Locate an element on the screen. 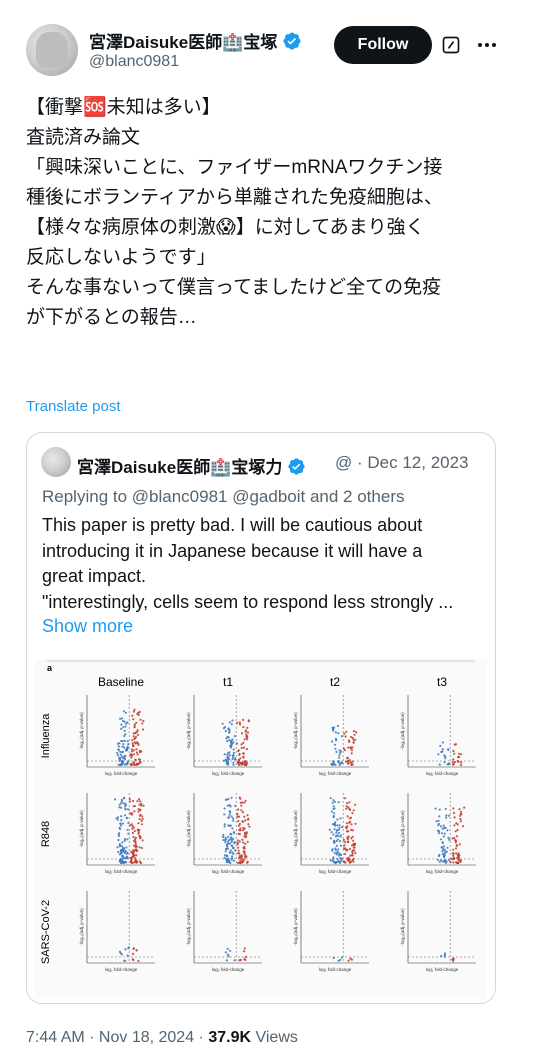 This screenshot has width=533, height=1057. post-time: 7:44 AM is located at coordinates (55, 1037).